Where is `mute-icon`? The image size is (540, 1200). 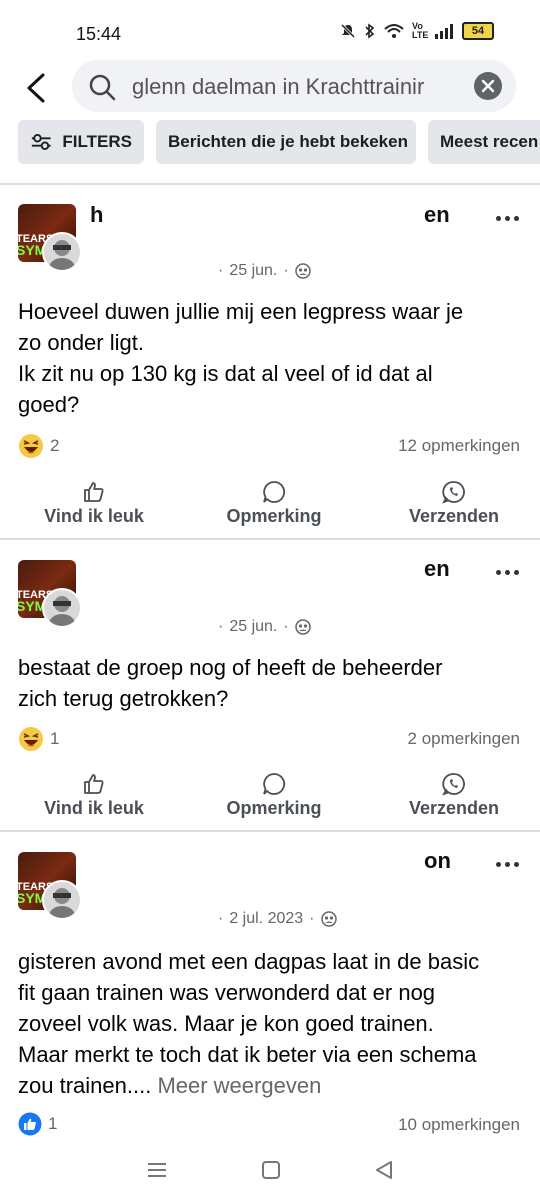
mute-icon is located at coordinates (348, 31).